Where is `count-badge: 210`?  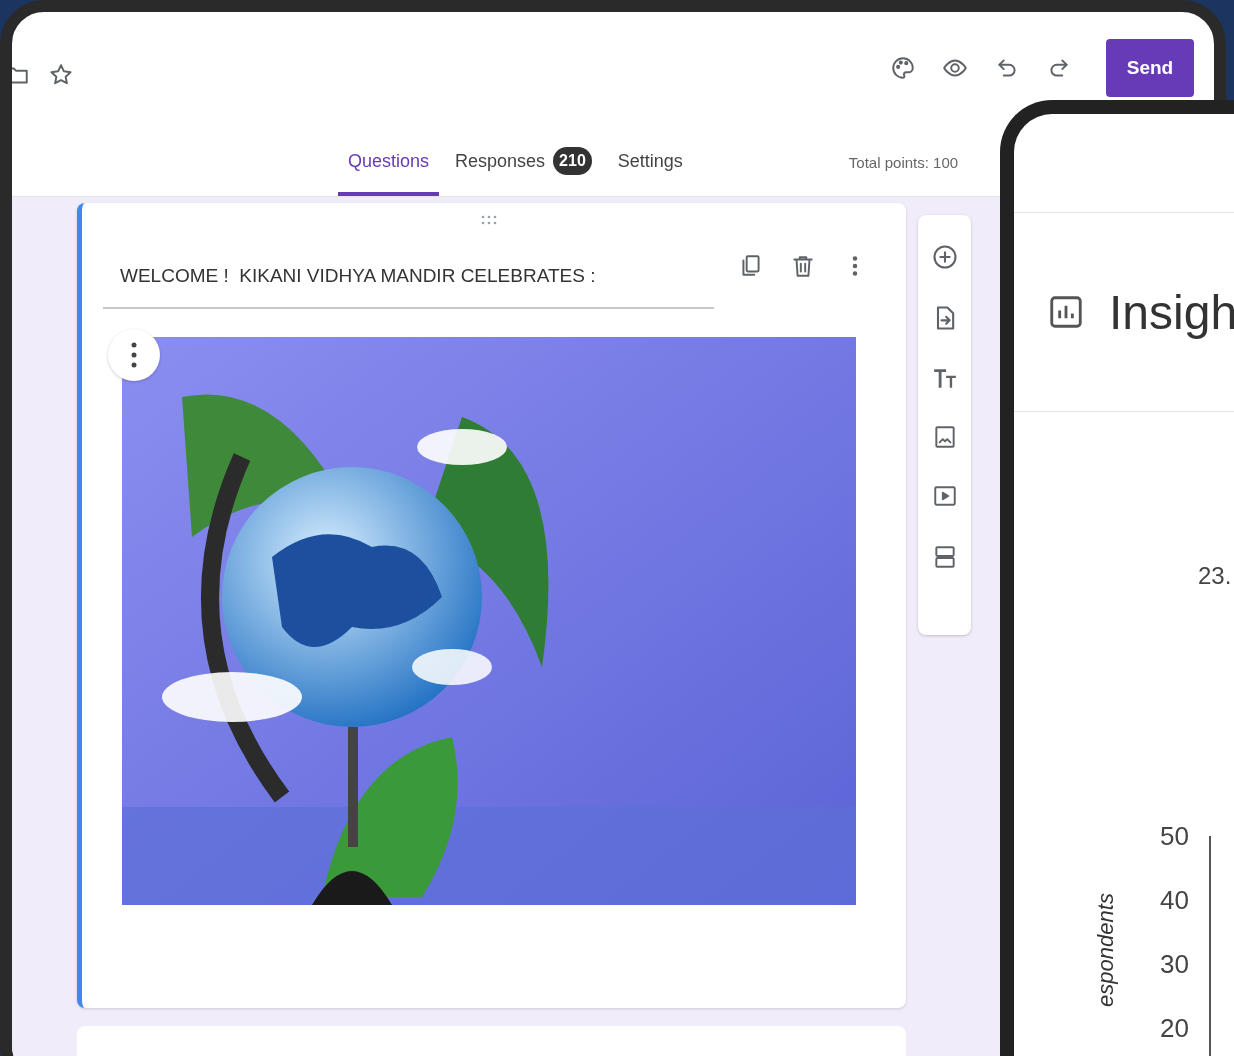
count-badge: 210 is located at coordinates (572, 161).